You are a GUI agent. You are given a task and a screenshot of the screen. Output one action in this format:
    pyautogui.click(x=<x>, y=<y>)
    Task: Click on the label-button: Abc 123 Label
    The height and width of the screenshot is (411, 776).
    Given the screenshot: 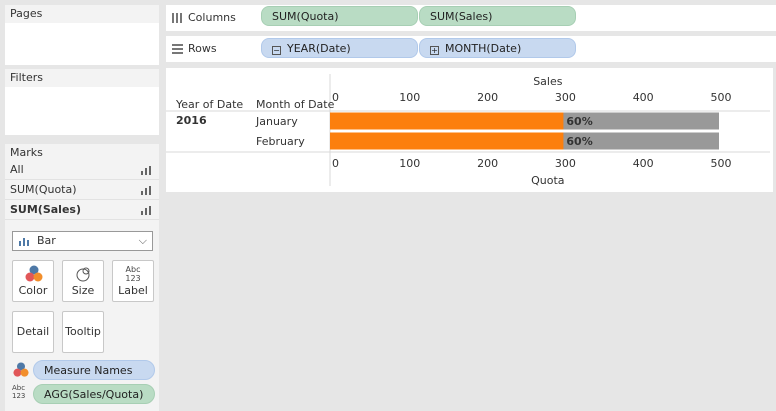 What is the action you would take?
    pyautogui.click(x=133, y=281)
    